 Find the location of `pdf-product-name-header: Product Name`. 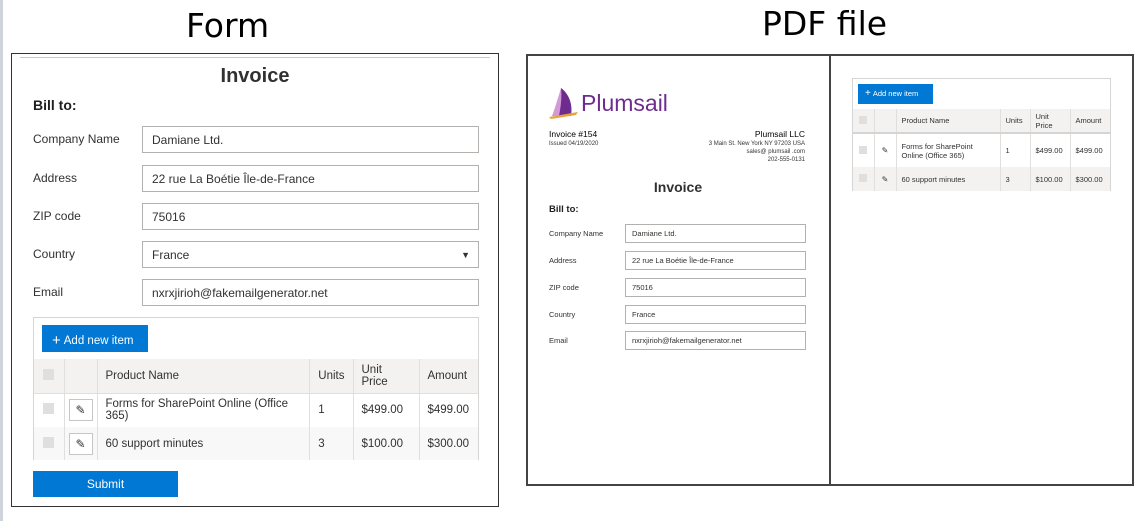

pdf-product-name-header: Product Name is located at coordinates (948, 121).